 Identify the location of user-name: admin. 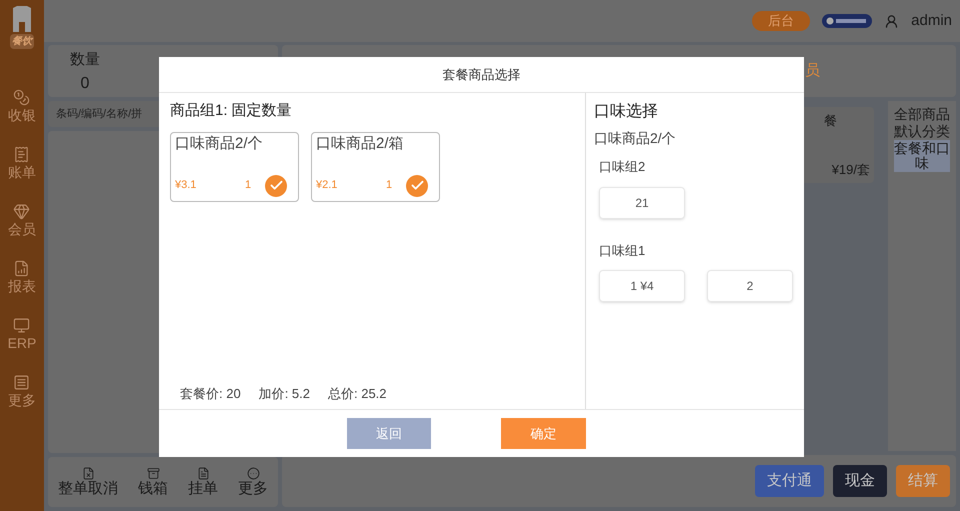
(931, 20).